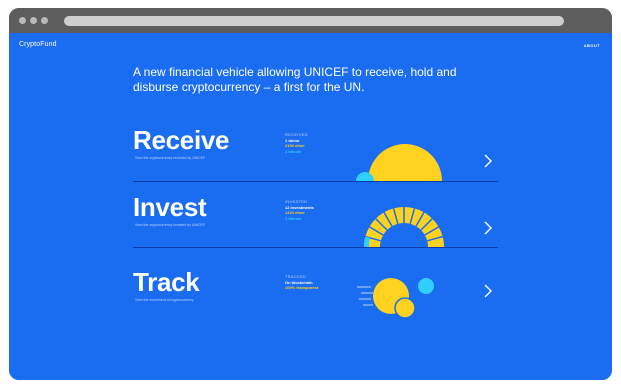 The height and width of the screenshot is (387, 621). What do you see at coordinates (38, 44) in the screenshot?
I see `brand-logo: CryptoFund` at bounding box center [38, 44].